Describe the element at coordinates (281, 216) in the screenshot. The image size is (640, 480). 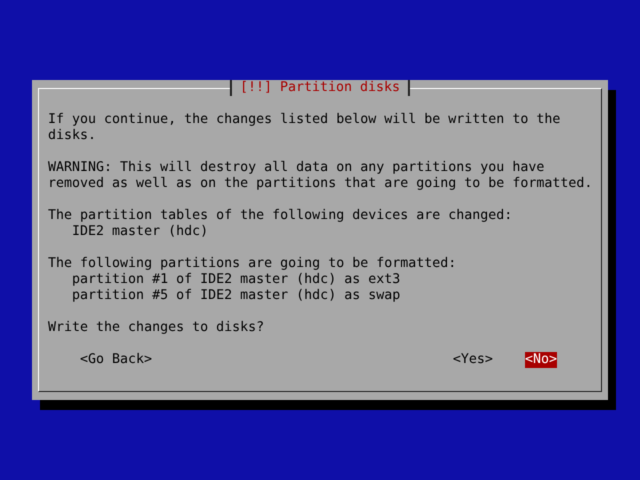
I see `message-text: The partition tables of the following devices are changed:` at that location.